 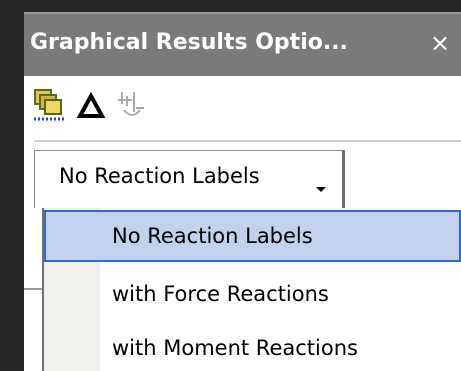 I want to click on support-reaction-icon, so click(x=131, y=106).